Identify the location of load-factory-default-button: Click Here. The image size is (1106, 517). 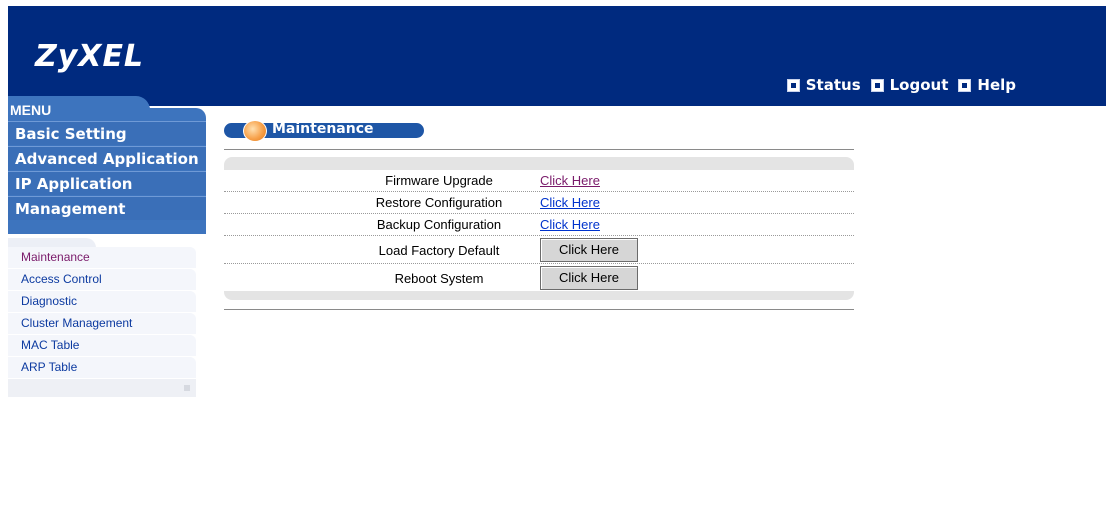
(589, 250).